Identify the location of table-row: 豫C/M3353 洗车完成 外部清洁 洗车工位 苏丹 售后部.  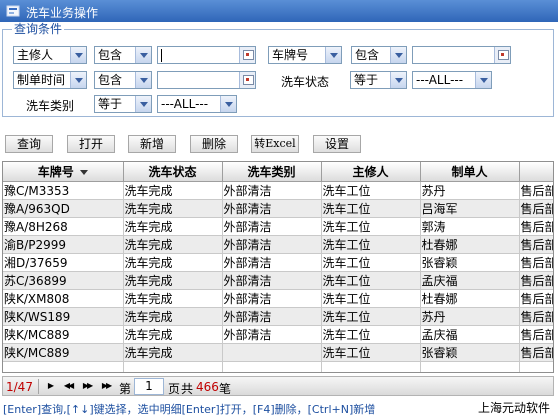
(278, 190).